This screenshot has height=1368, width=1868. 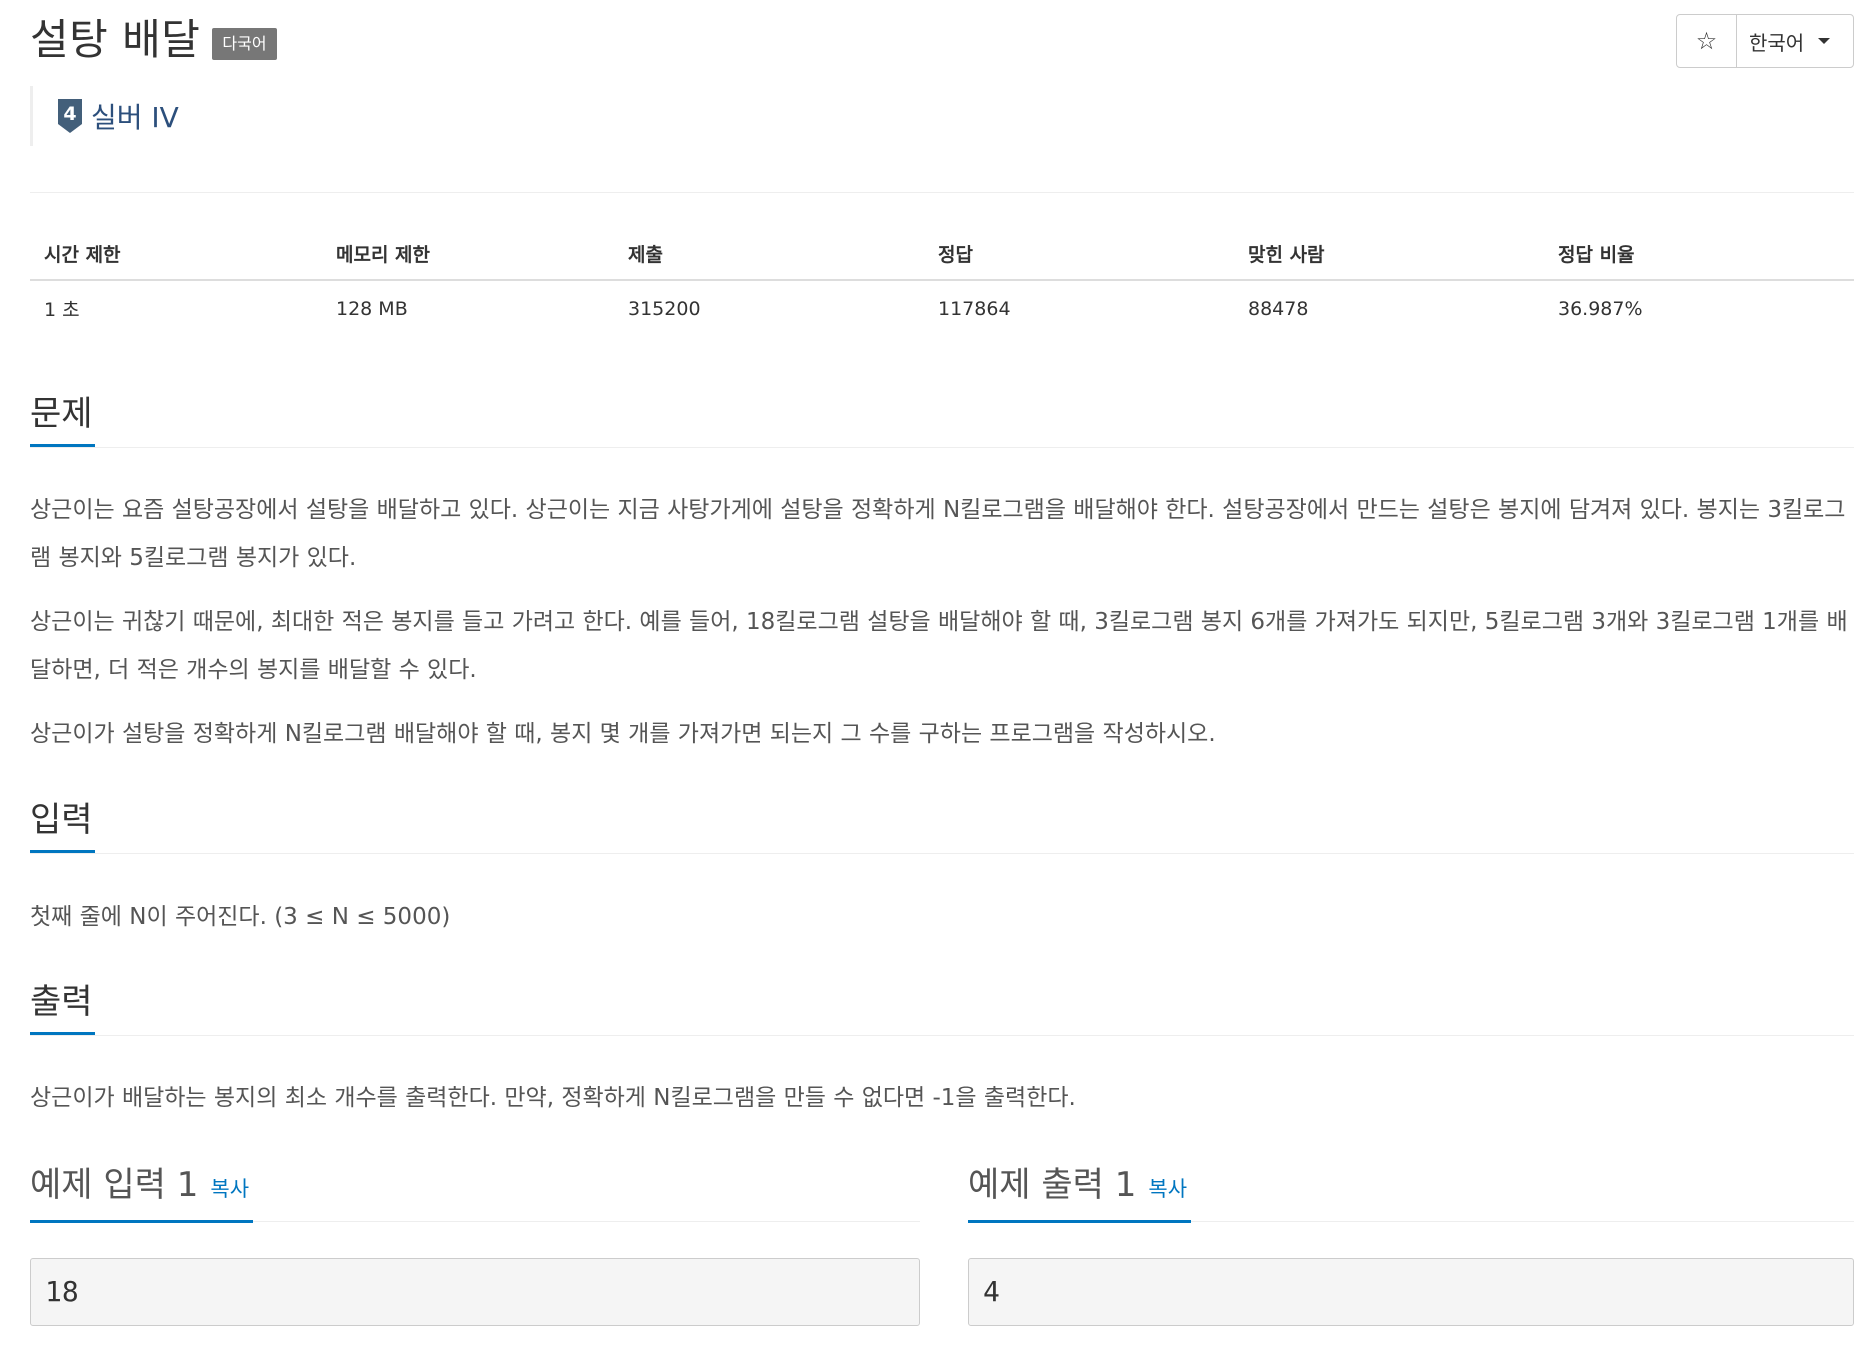 I want to click on language-dropdown: 한국어, so click(x=1795, y=41).